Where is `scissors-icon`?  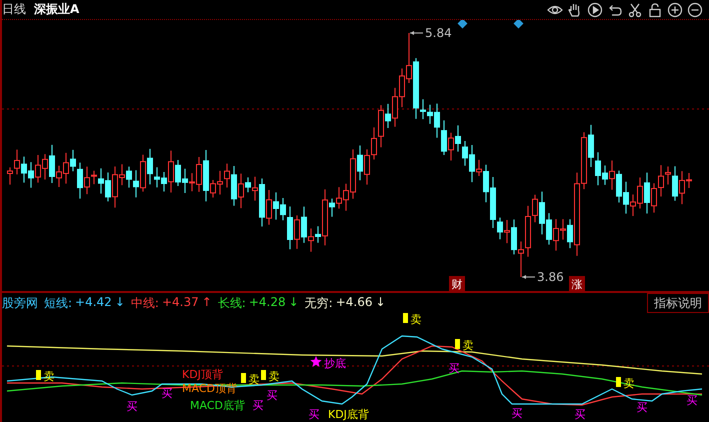 scissors-icon is located at coordinates (635, 10).